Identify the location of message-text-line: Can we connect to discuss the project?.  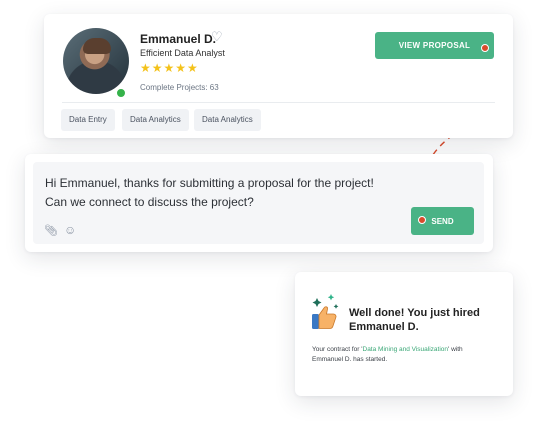
(149, 202).